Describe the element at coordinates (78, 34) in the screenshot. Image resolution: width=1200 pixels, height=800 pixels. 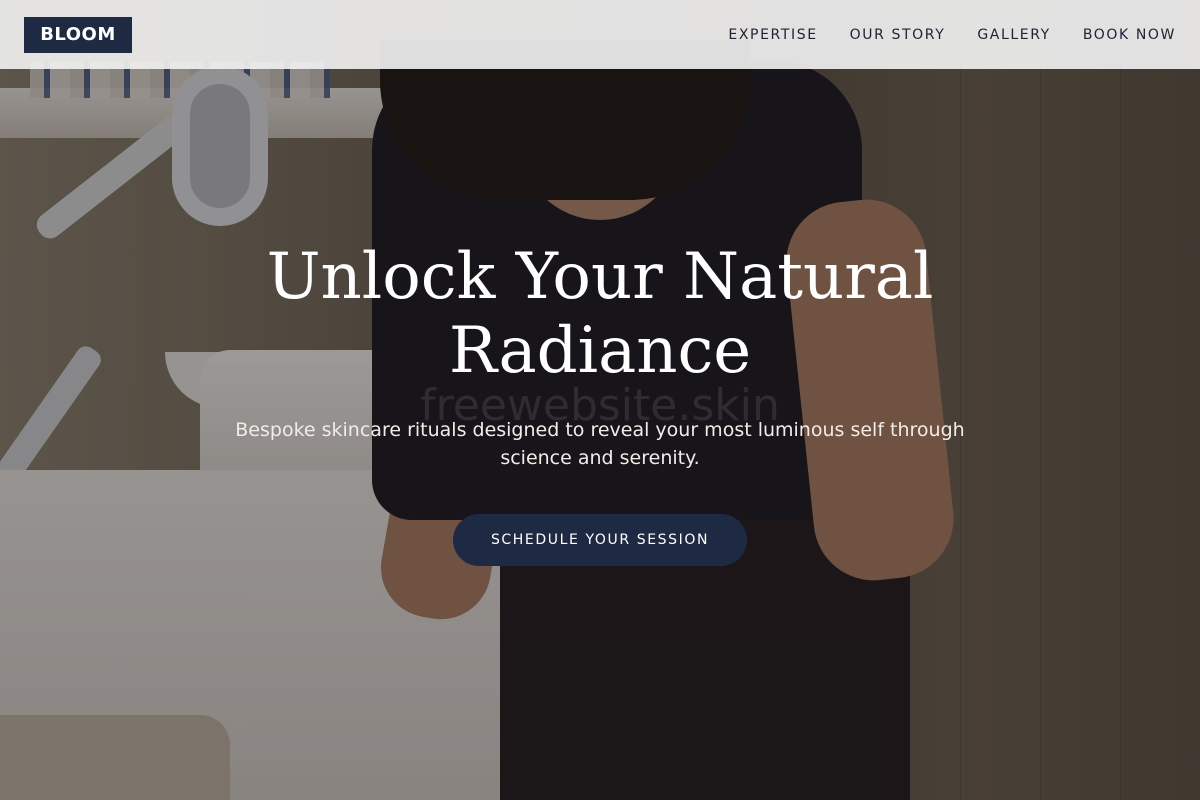
I see `brand-logo: BLOOM` at that location.